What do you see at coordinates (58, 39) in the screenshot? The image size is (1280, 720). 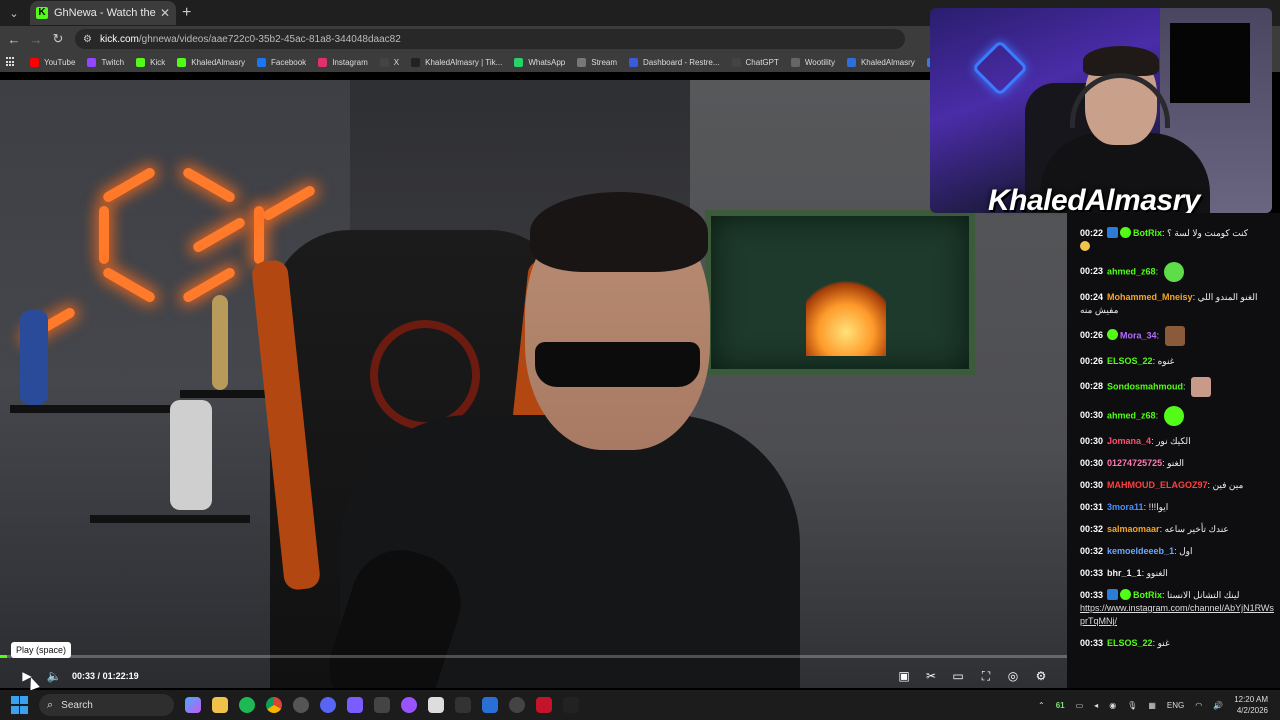 I see `reload-icon: ↻` at bounding box center [58, 39].